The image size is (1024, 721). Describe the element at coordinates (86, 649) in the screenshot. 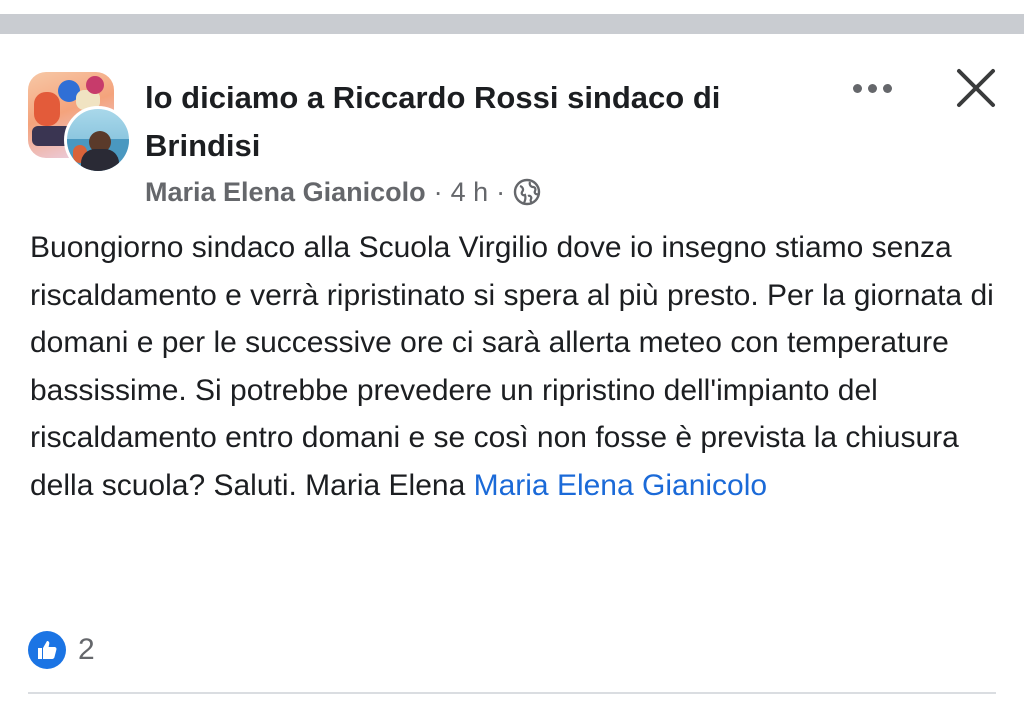

I see `reaction-count: 2` at that location.